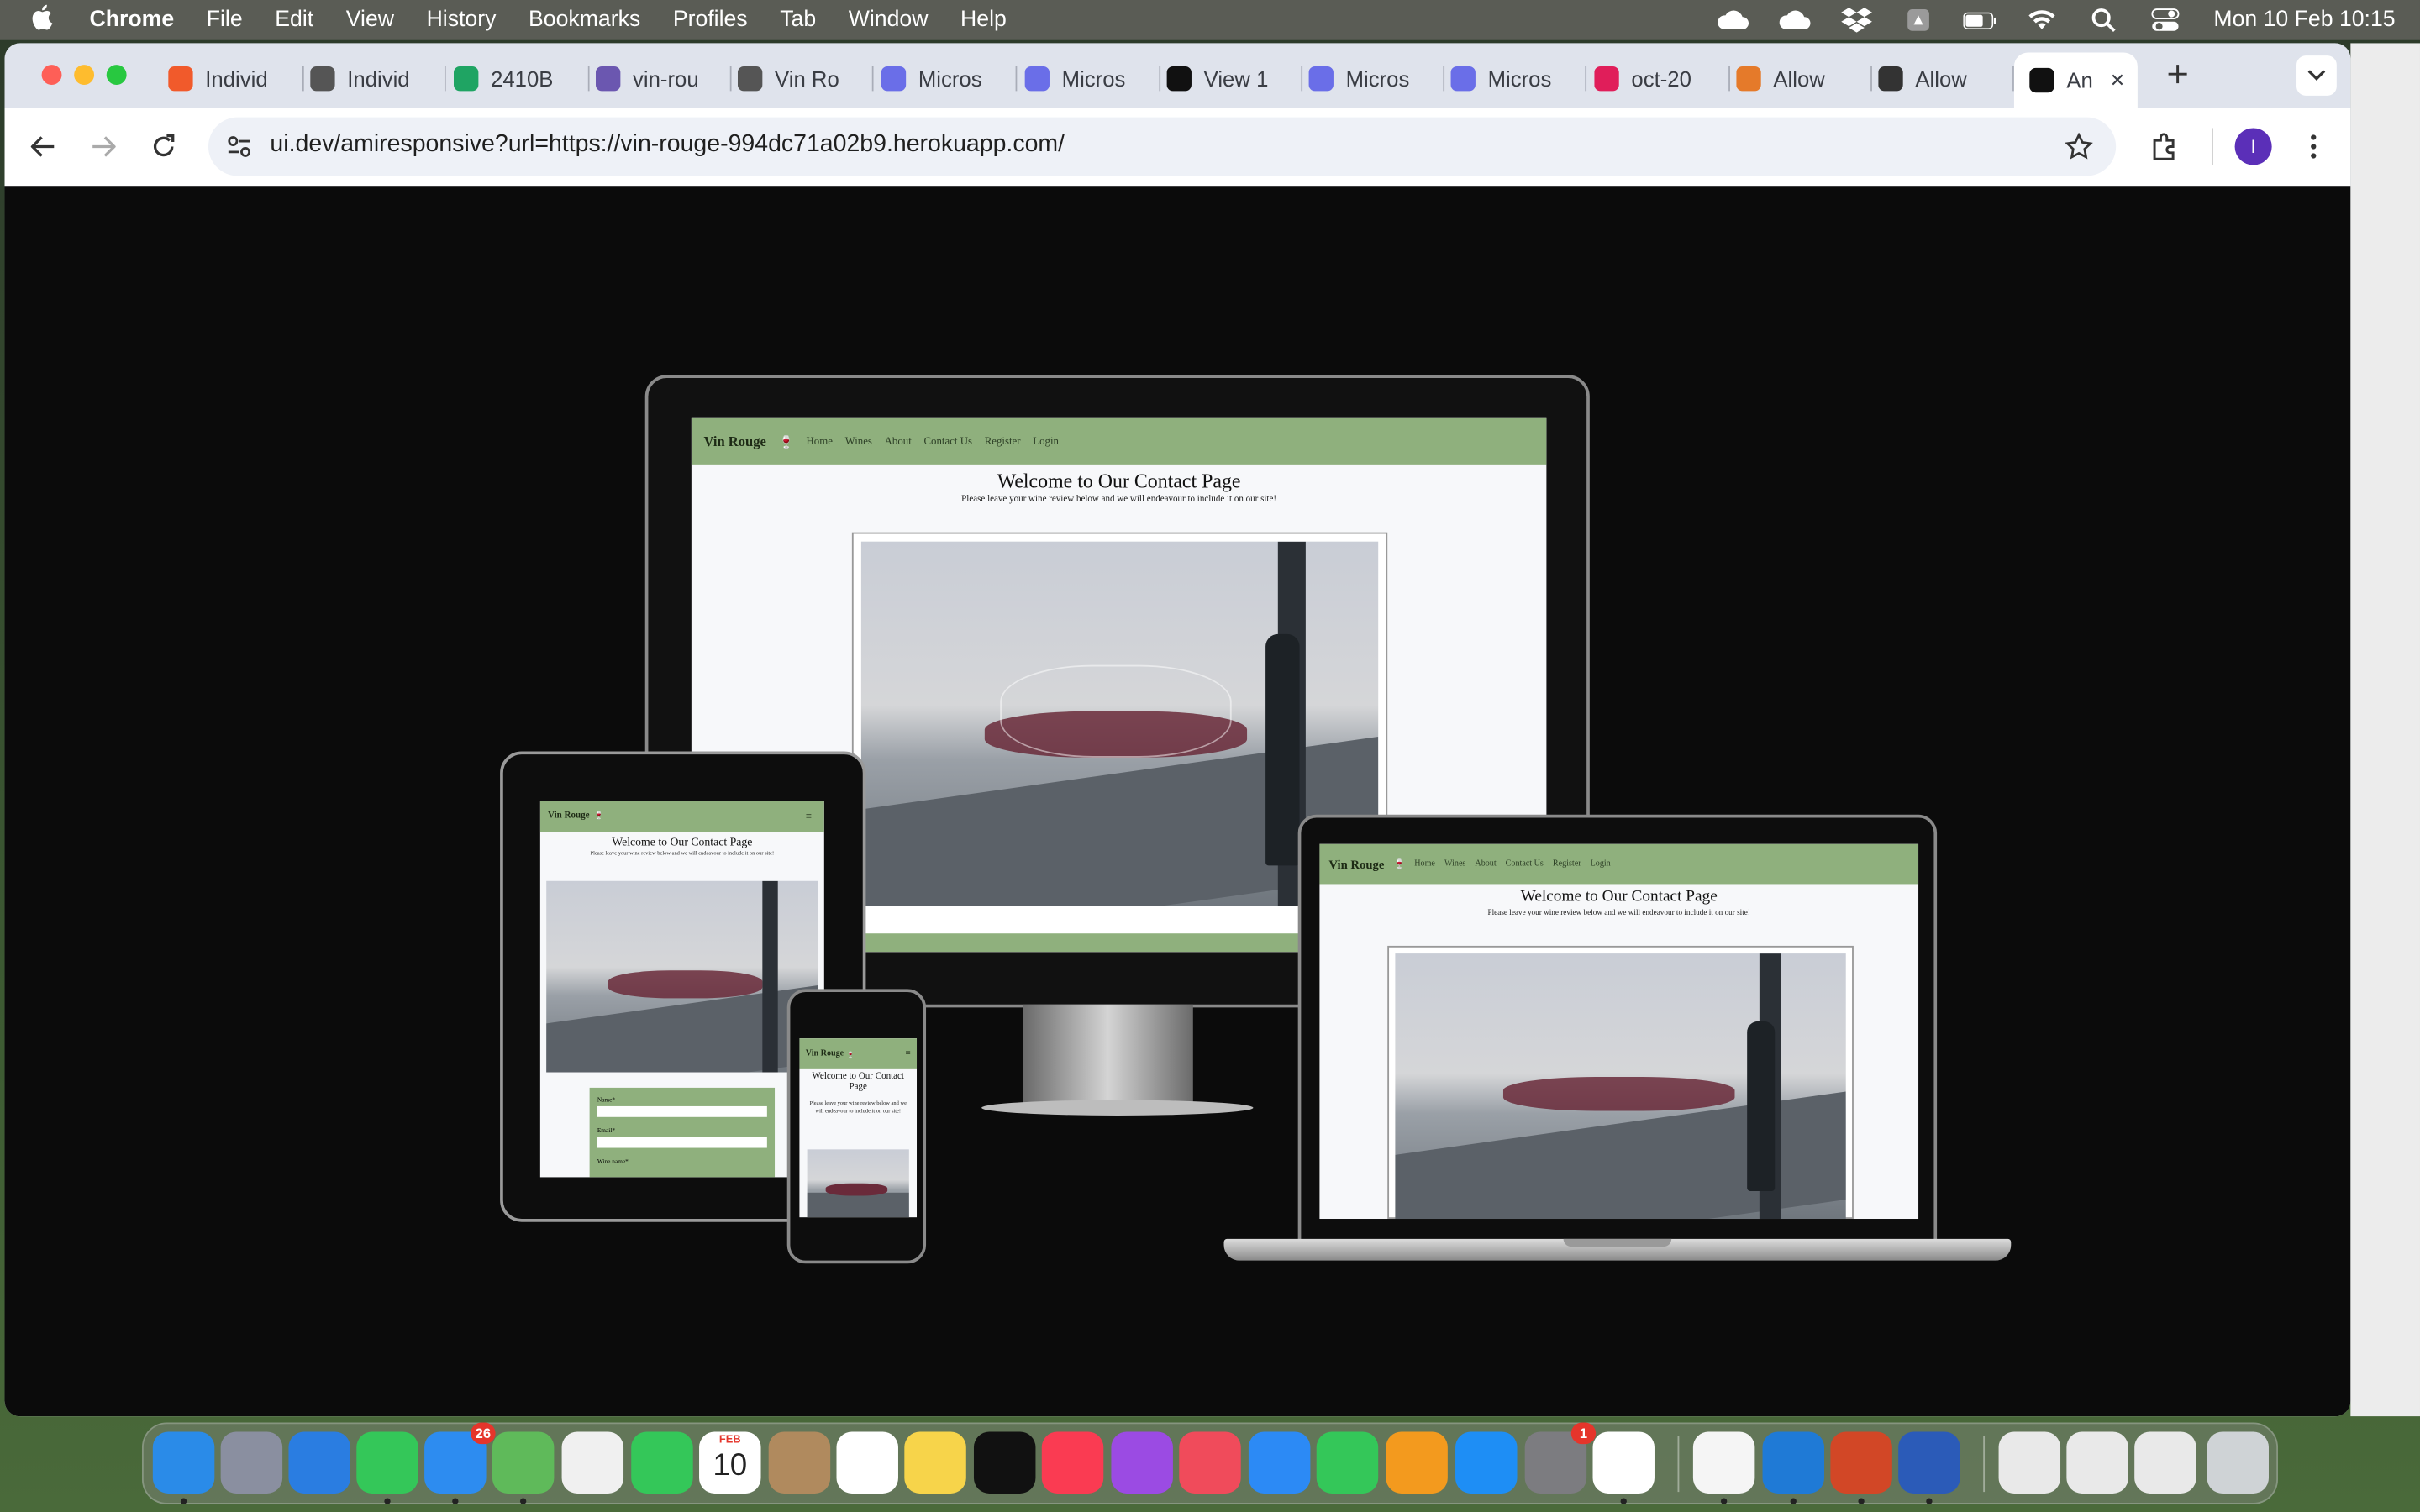 The image size is (2420, 1512). Describe the element at coordinates (1794, 1462) in the screenshot. I see `vscode-icon` at that location.